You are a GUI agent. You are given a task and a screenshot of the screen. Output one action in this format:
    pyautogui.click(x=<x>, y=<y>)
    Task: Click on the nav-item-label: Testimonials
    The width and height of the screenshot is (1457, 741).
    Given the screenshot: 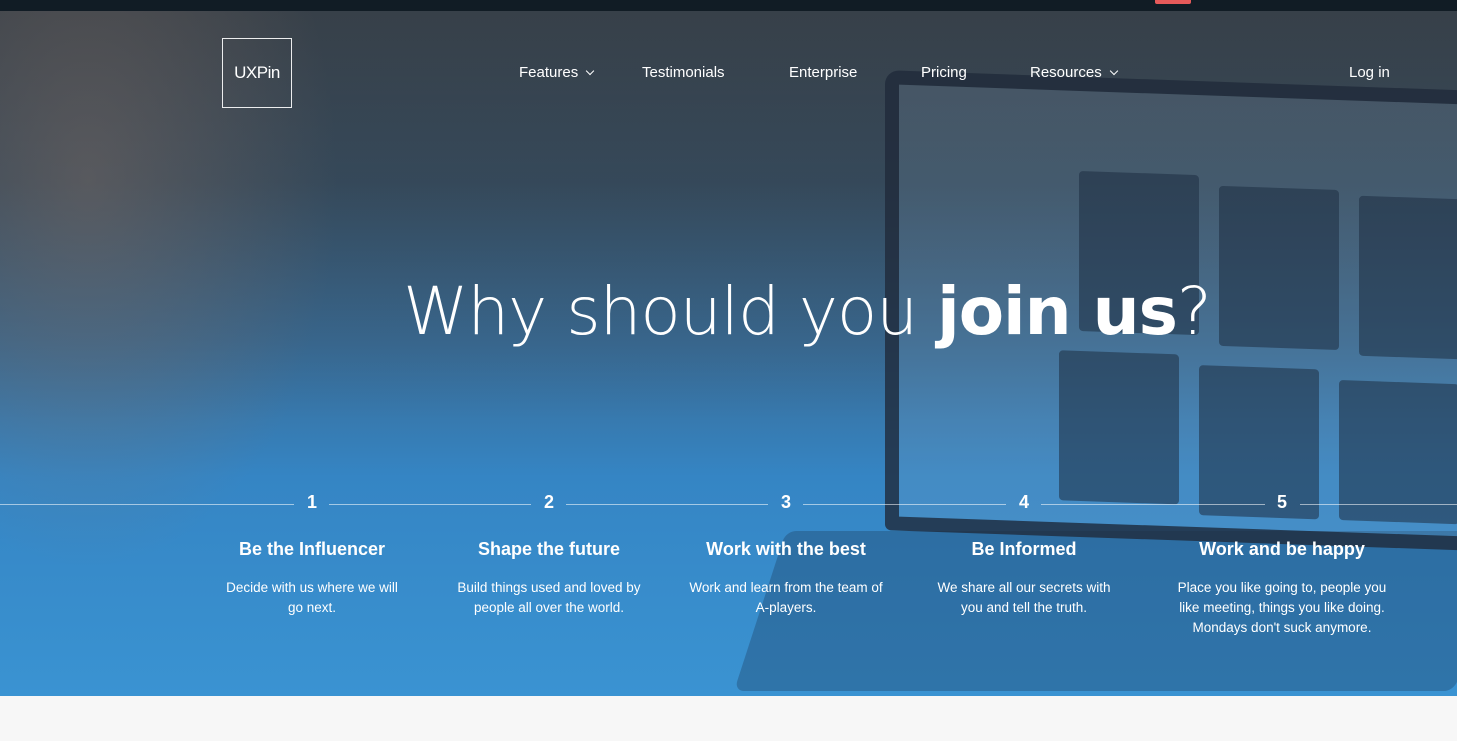 What is the action you would take?
    pyautogui.click(x=683, y=72)
    